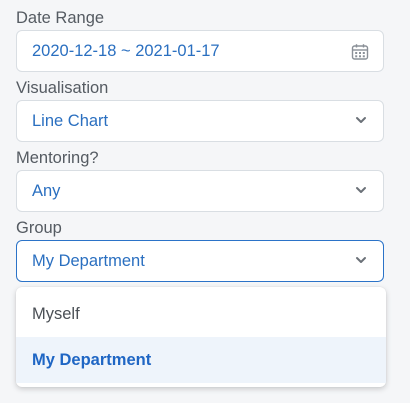  I want to click on visualisation-label: Visualisation, so click(62, 88).